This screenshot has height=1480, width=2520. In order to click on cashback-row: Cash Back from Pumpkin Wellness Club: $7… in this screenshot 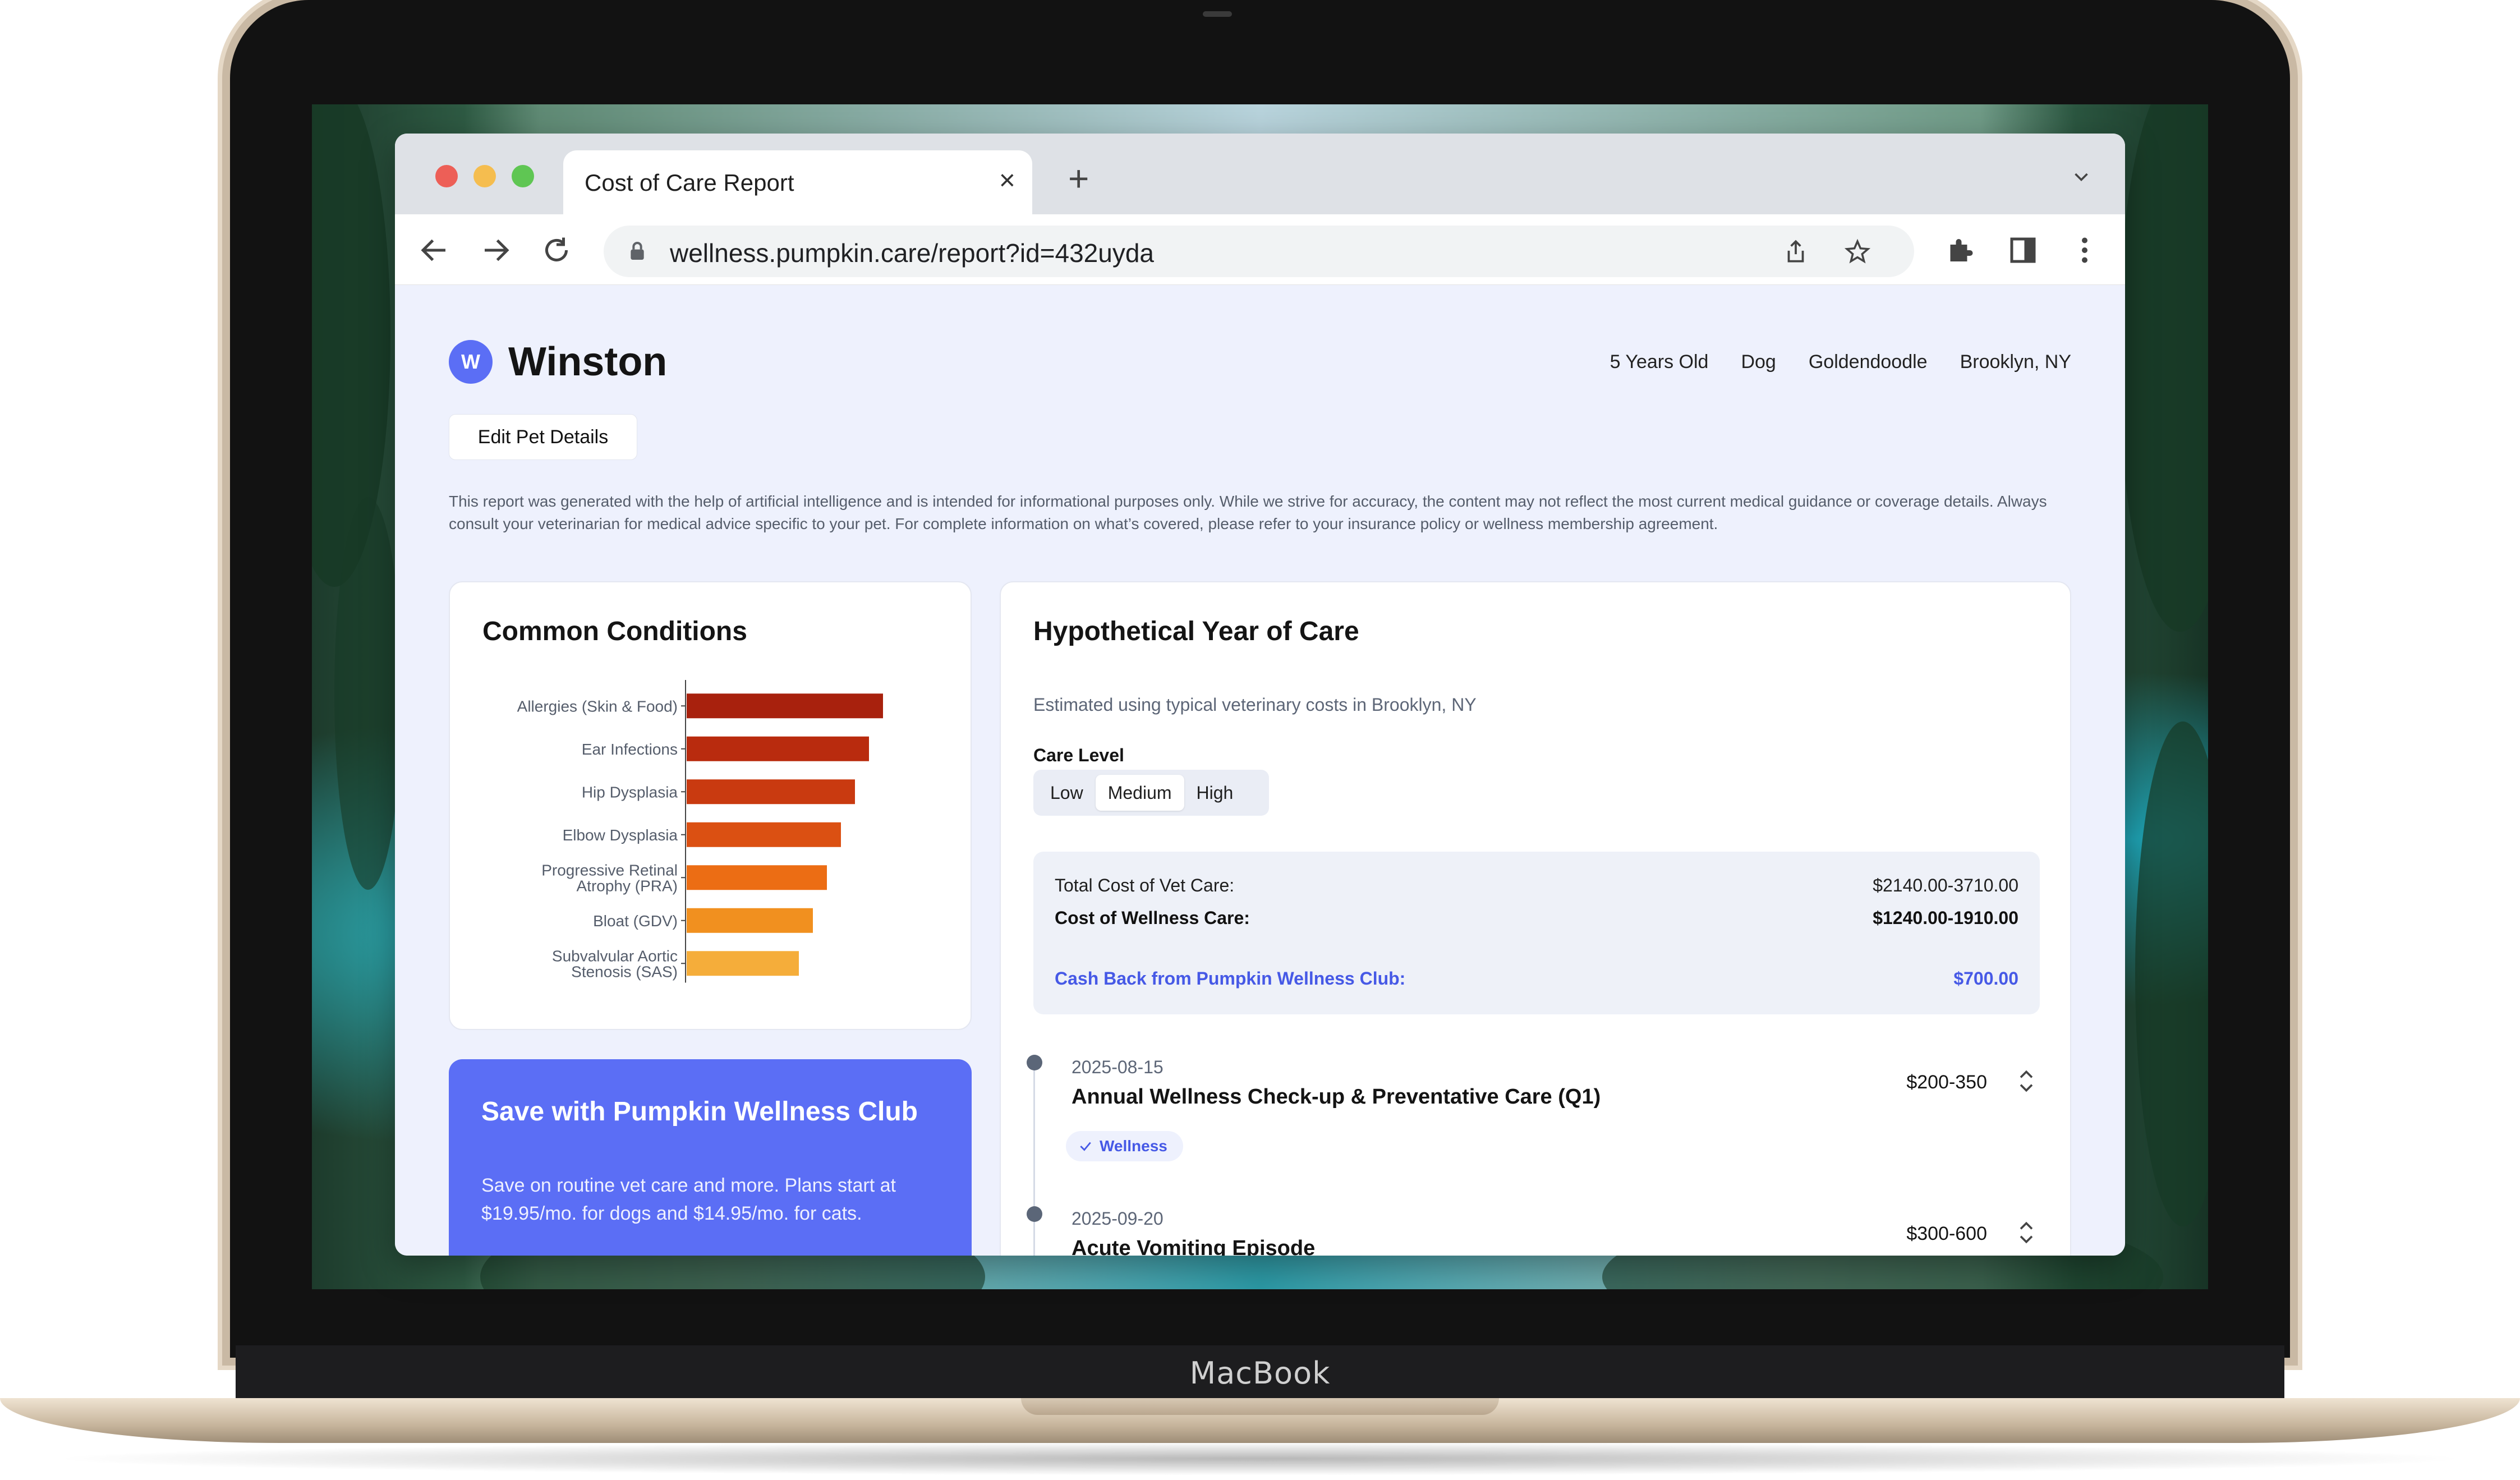, I will do `click(1537, 978)`.